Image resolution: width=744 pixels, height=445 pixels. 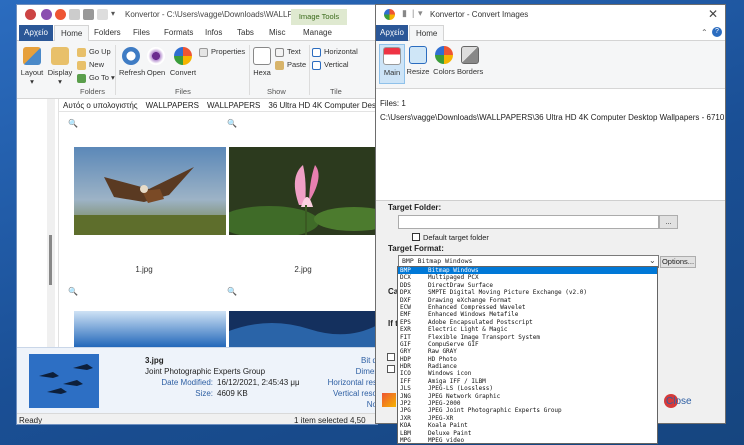 What do you see at coordinates (527, 344) in the screenshot?
I see `format-option: GIF CompuServe GIF` at bounding box center [527, 344].